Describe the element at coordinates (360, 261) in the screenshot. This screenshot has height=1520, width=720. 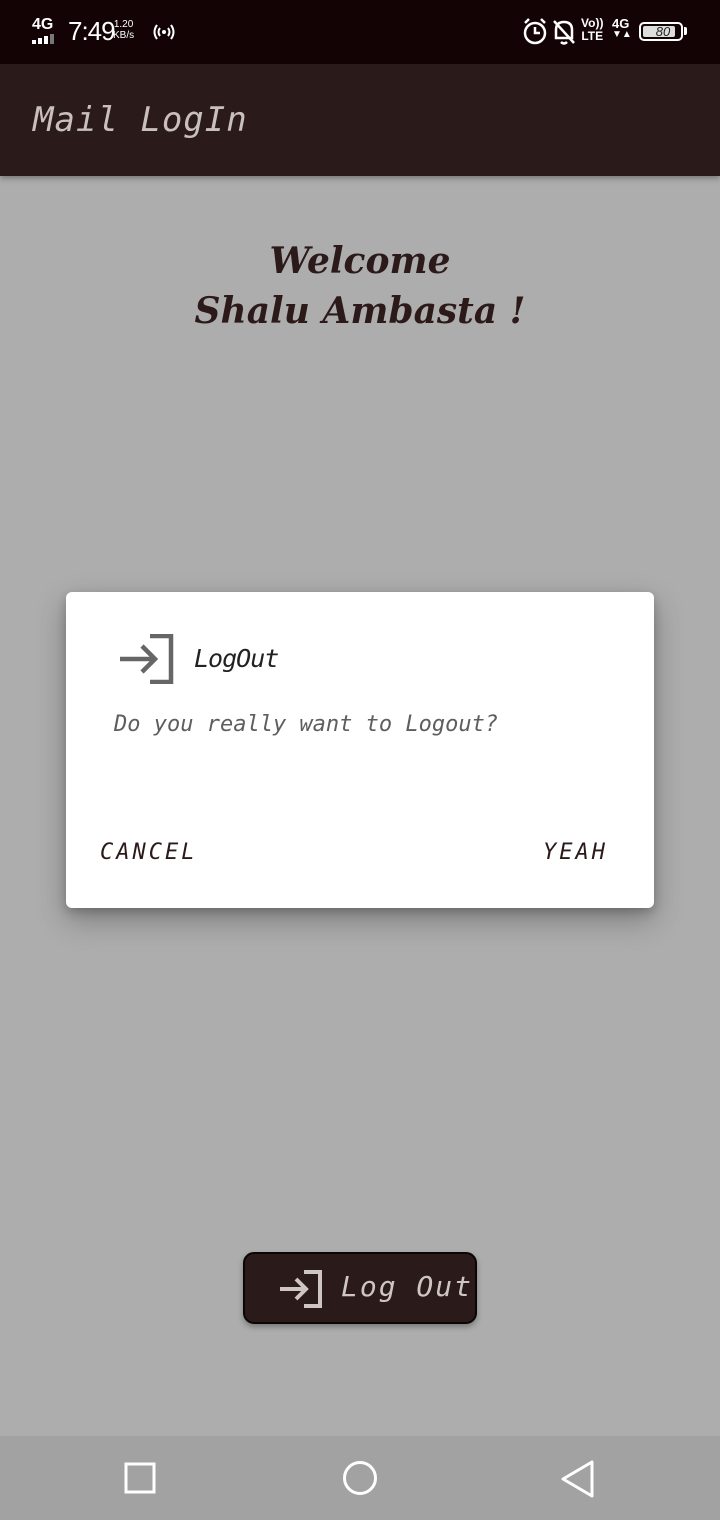
I see `welcome-line: Welcome` at that location.